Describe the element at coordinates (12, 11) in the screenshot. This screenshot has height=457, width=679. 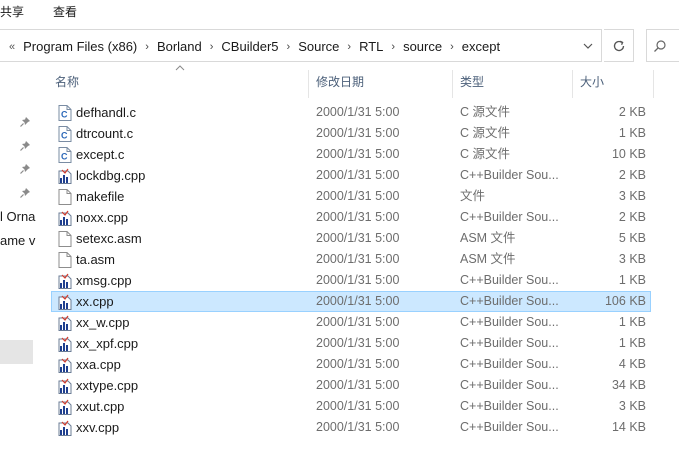
I see `tab-share: 共享` at that location.